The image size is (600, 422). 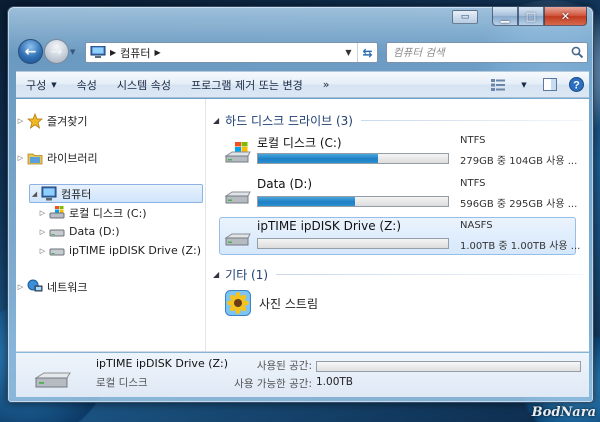 I want to click on nav-label: 컴퓨터, so click(x=76, y=194).